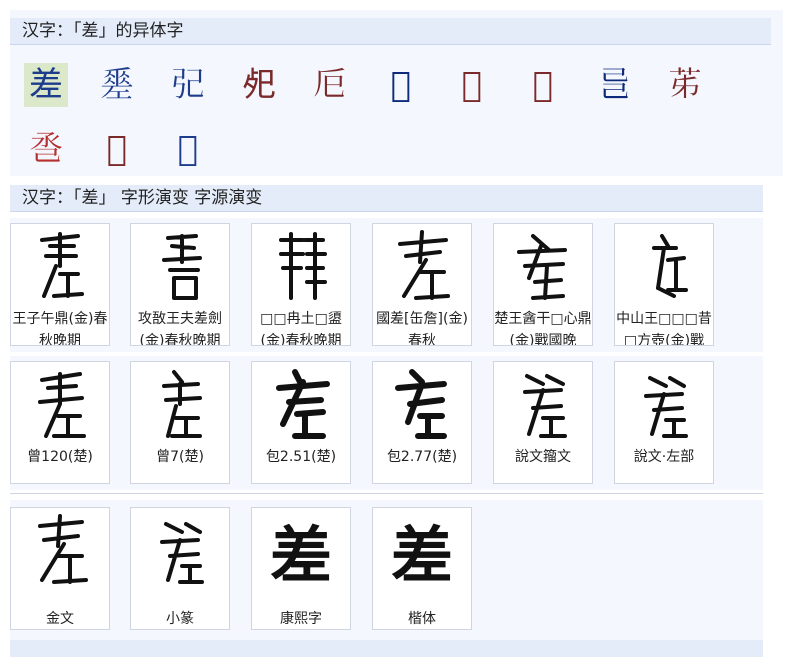 The height and width of the screenshot is (657, 794). I want to click on glyph-caption: 說文·左部, so click(664, 457).